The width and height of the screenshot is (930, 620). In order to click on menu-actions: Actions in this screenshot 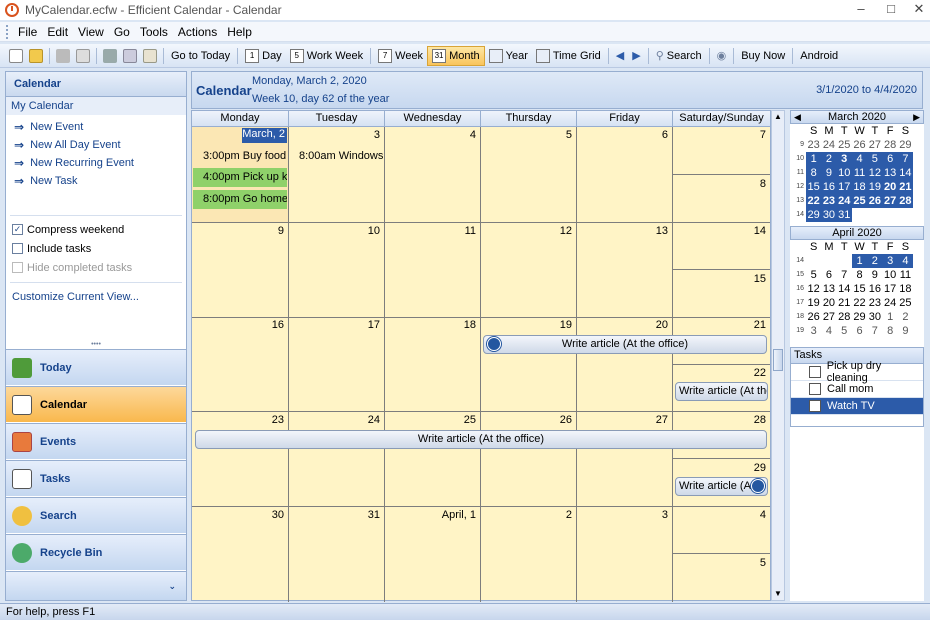, I will do `click(197, 32)`.